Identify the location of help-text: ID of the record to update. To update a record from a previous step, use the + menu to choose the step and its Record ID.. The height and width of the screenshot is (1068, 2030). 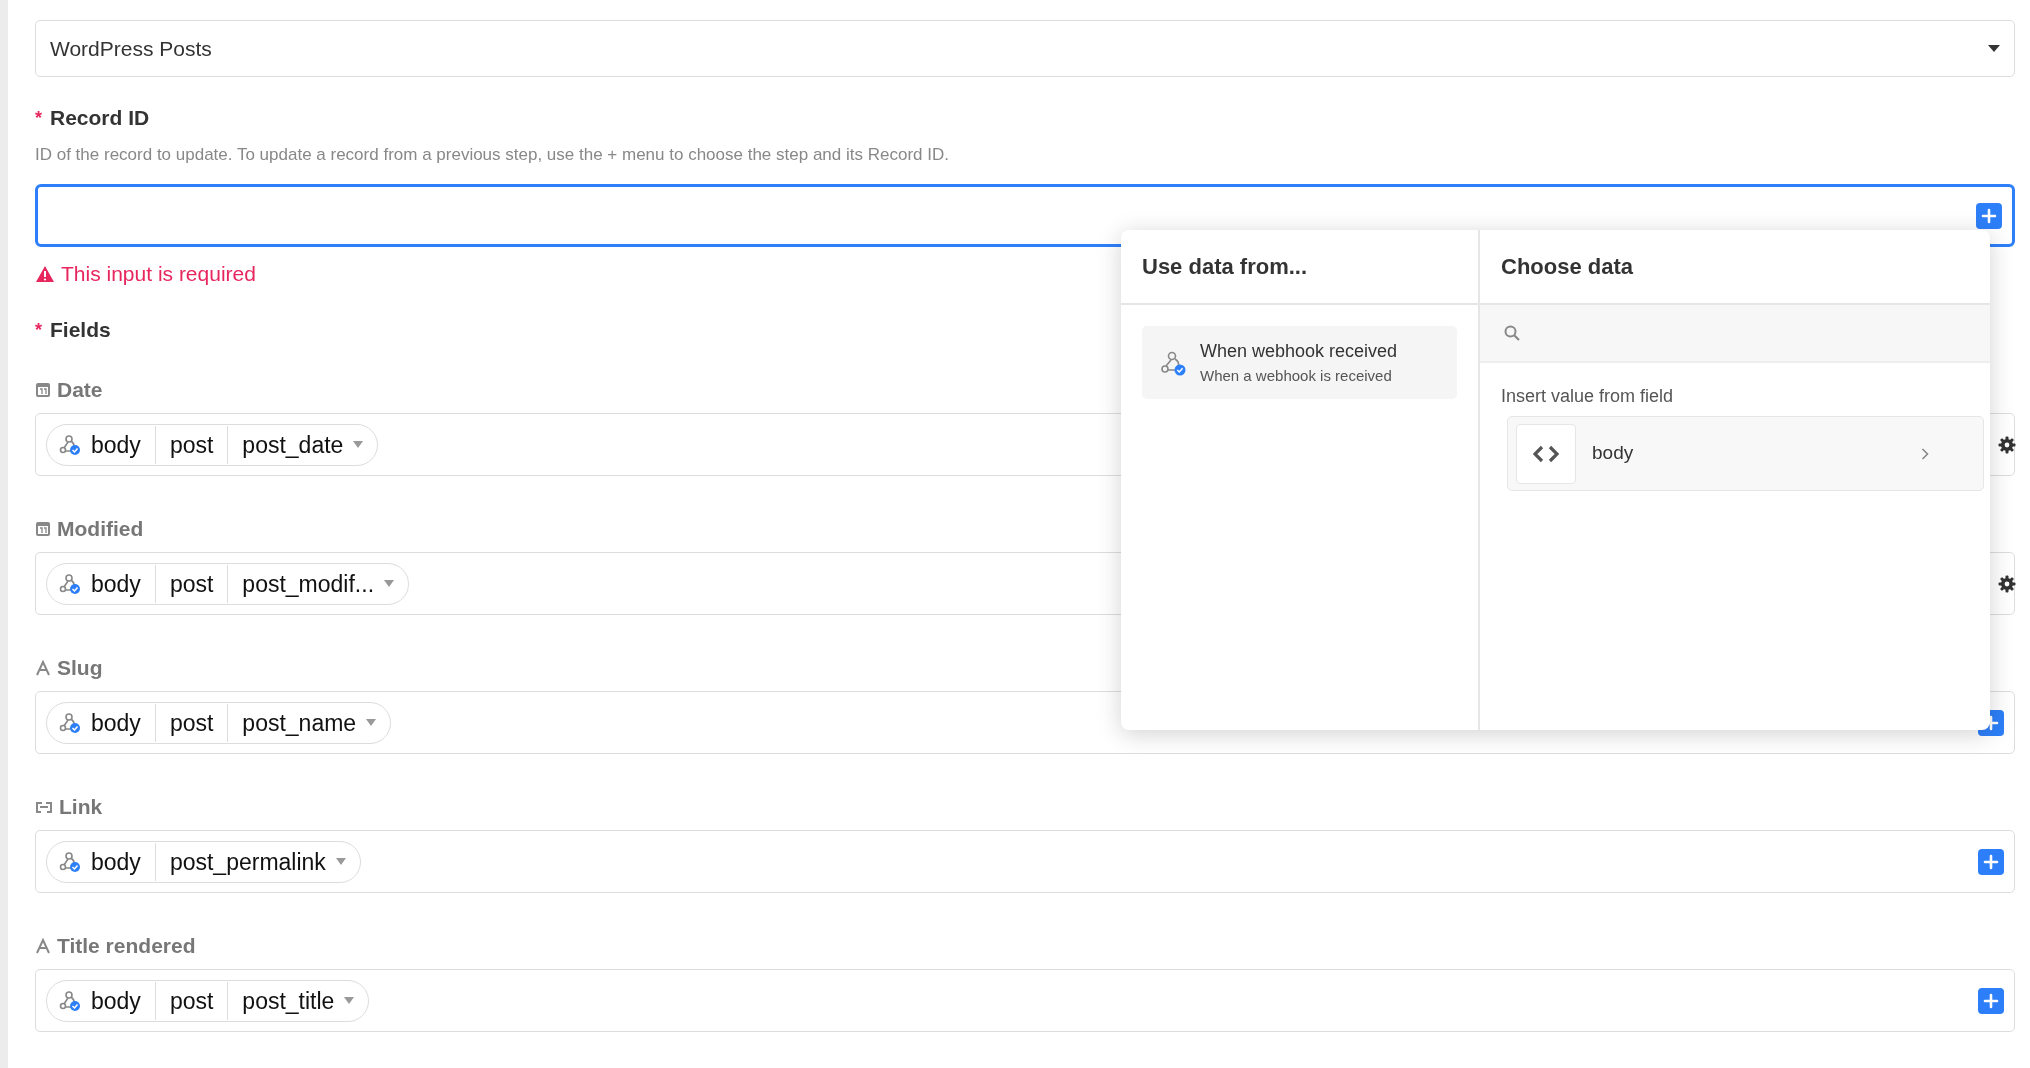
(492, 155).